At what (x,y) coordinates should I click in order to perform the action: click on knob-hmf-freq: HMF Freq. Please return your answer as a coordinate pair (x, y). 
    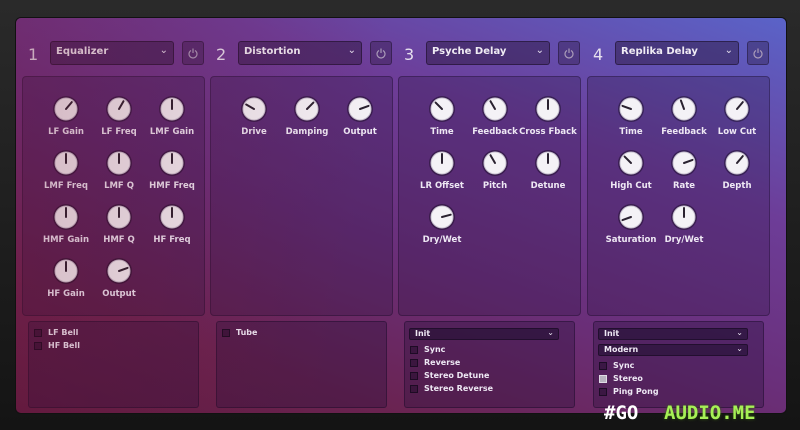
    Looking at the image, I should click on (172, 173).